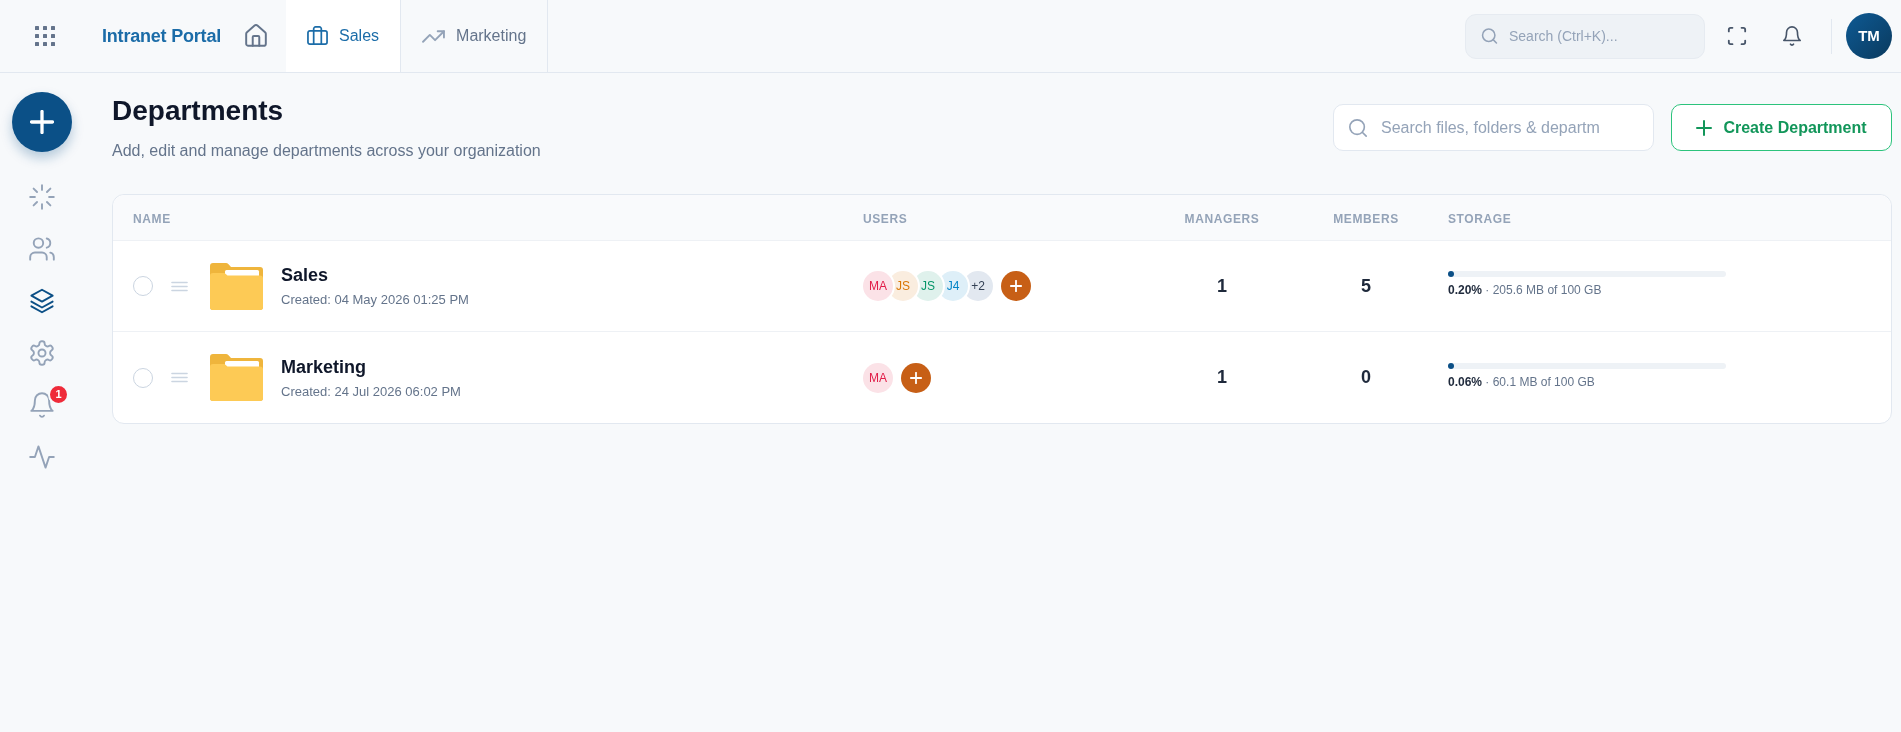  What do you see at coordinates (58, 394) in the screenshot?
I see `notification-badge: 1` at bounding box center [58, 394].